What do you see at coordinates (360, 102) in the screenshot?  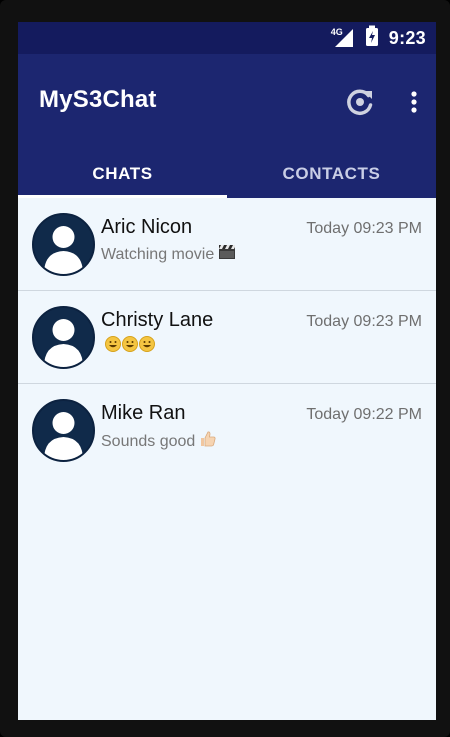 I see `refresh-icon` at bounding box center [360, 102].